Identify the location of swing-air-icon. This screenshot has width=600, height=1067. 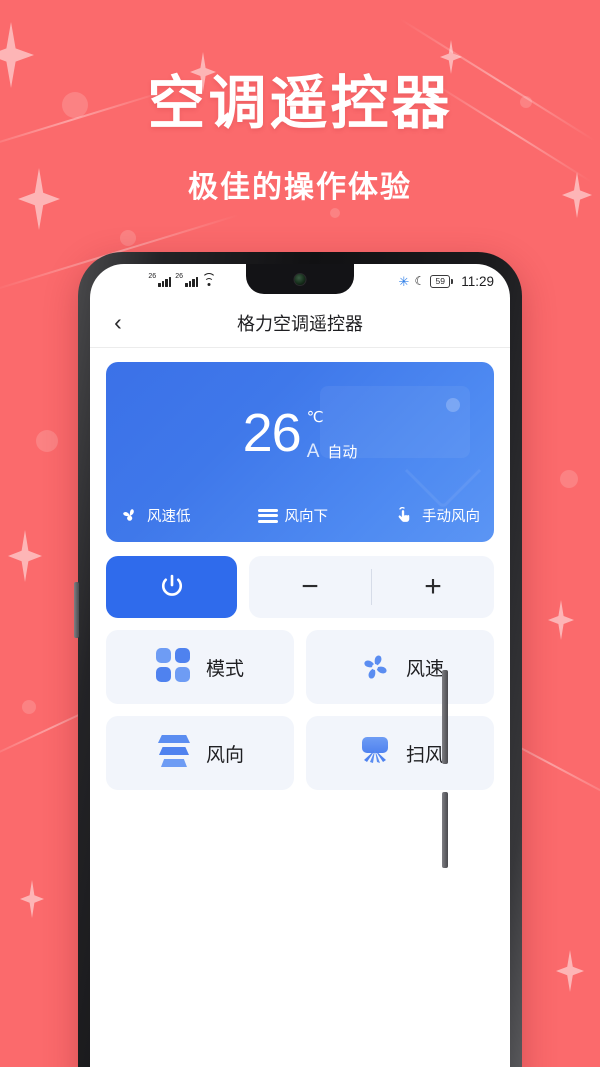
(375, 753).